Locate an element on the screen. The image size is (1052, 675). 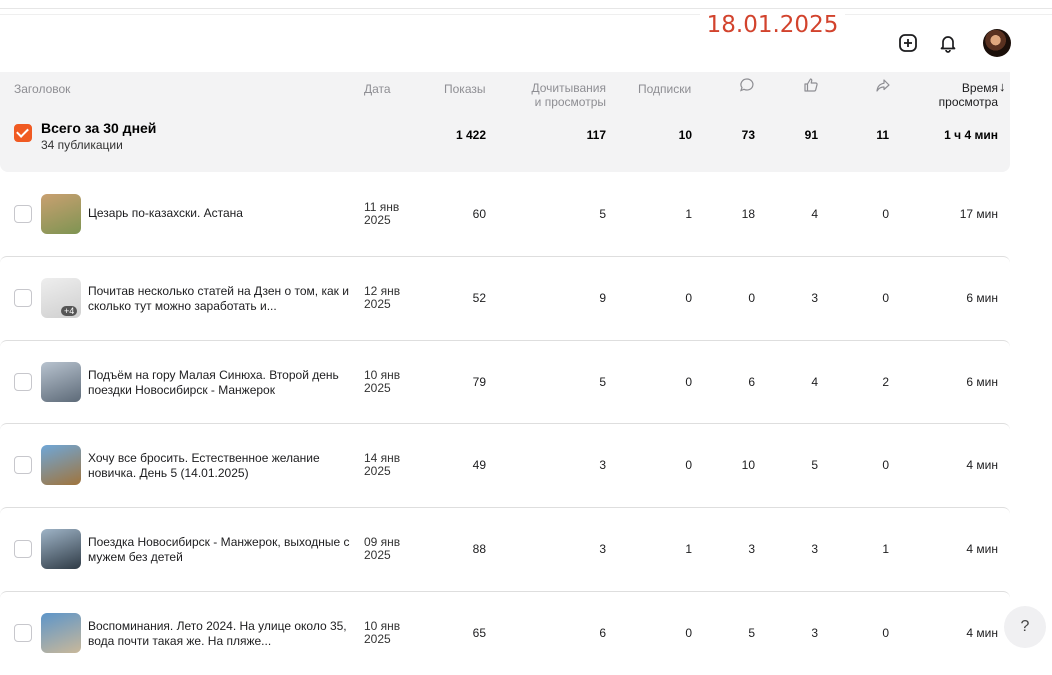
publication-thumbnail: +4 is located at coordinates (61, 298).